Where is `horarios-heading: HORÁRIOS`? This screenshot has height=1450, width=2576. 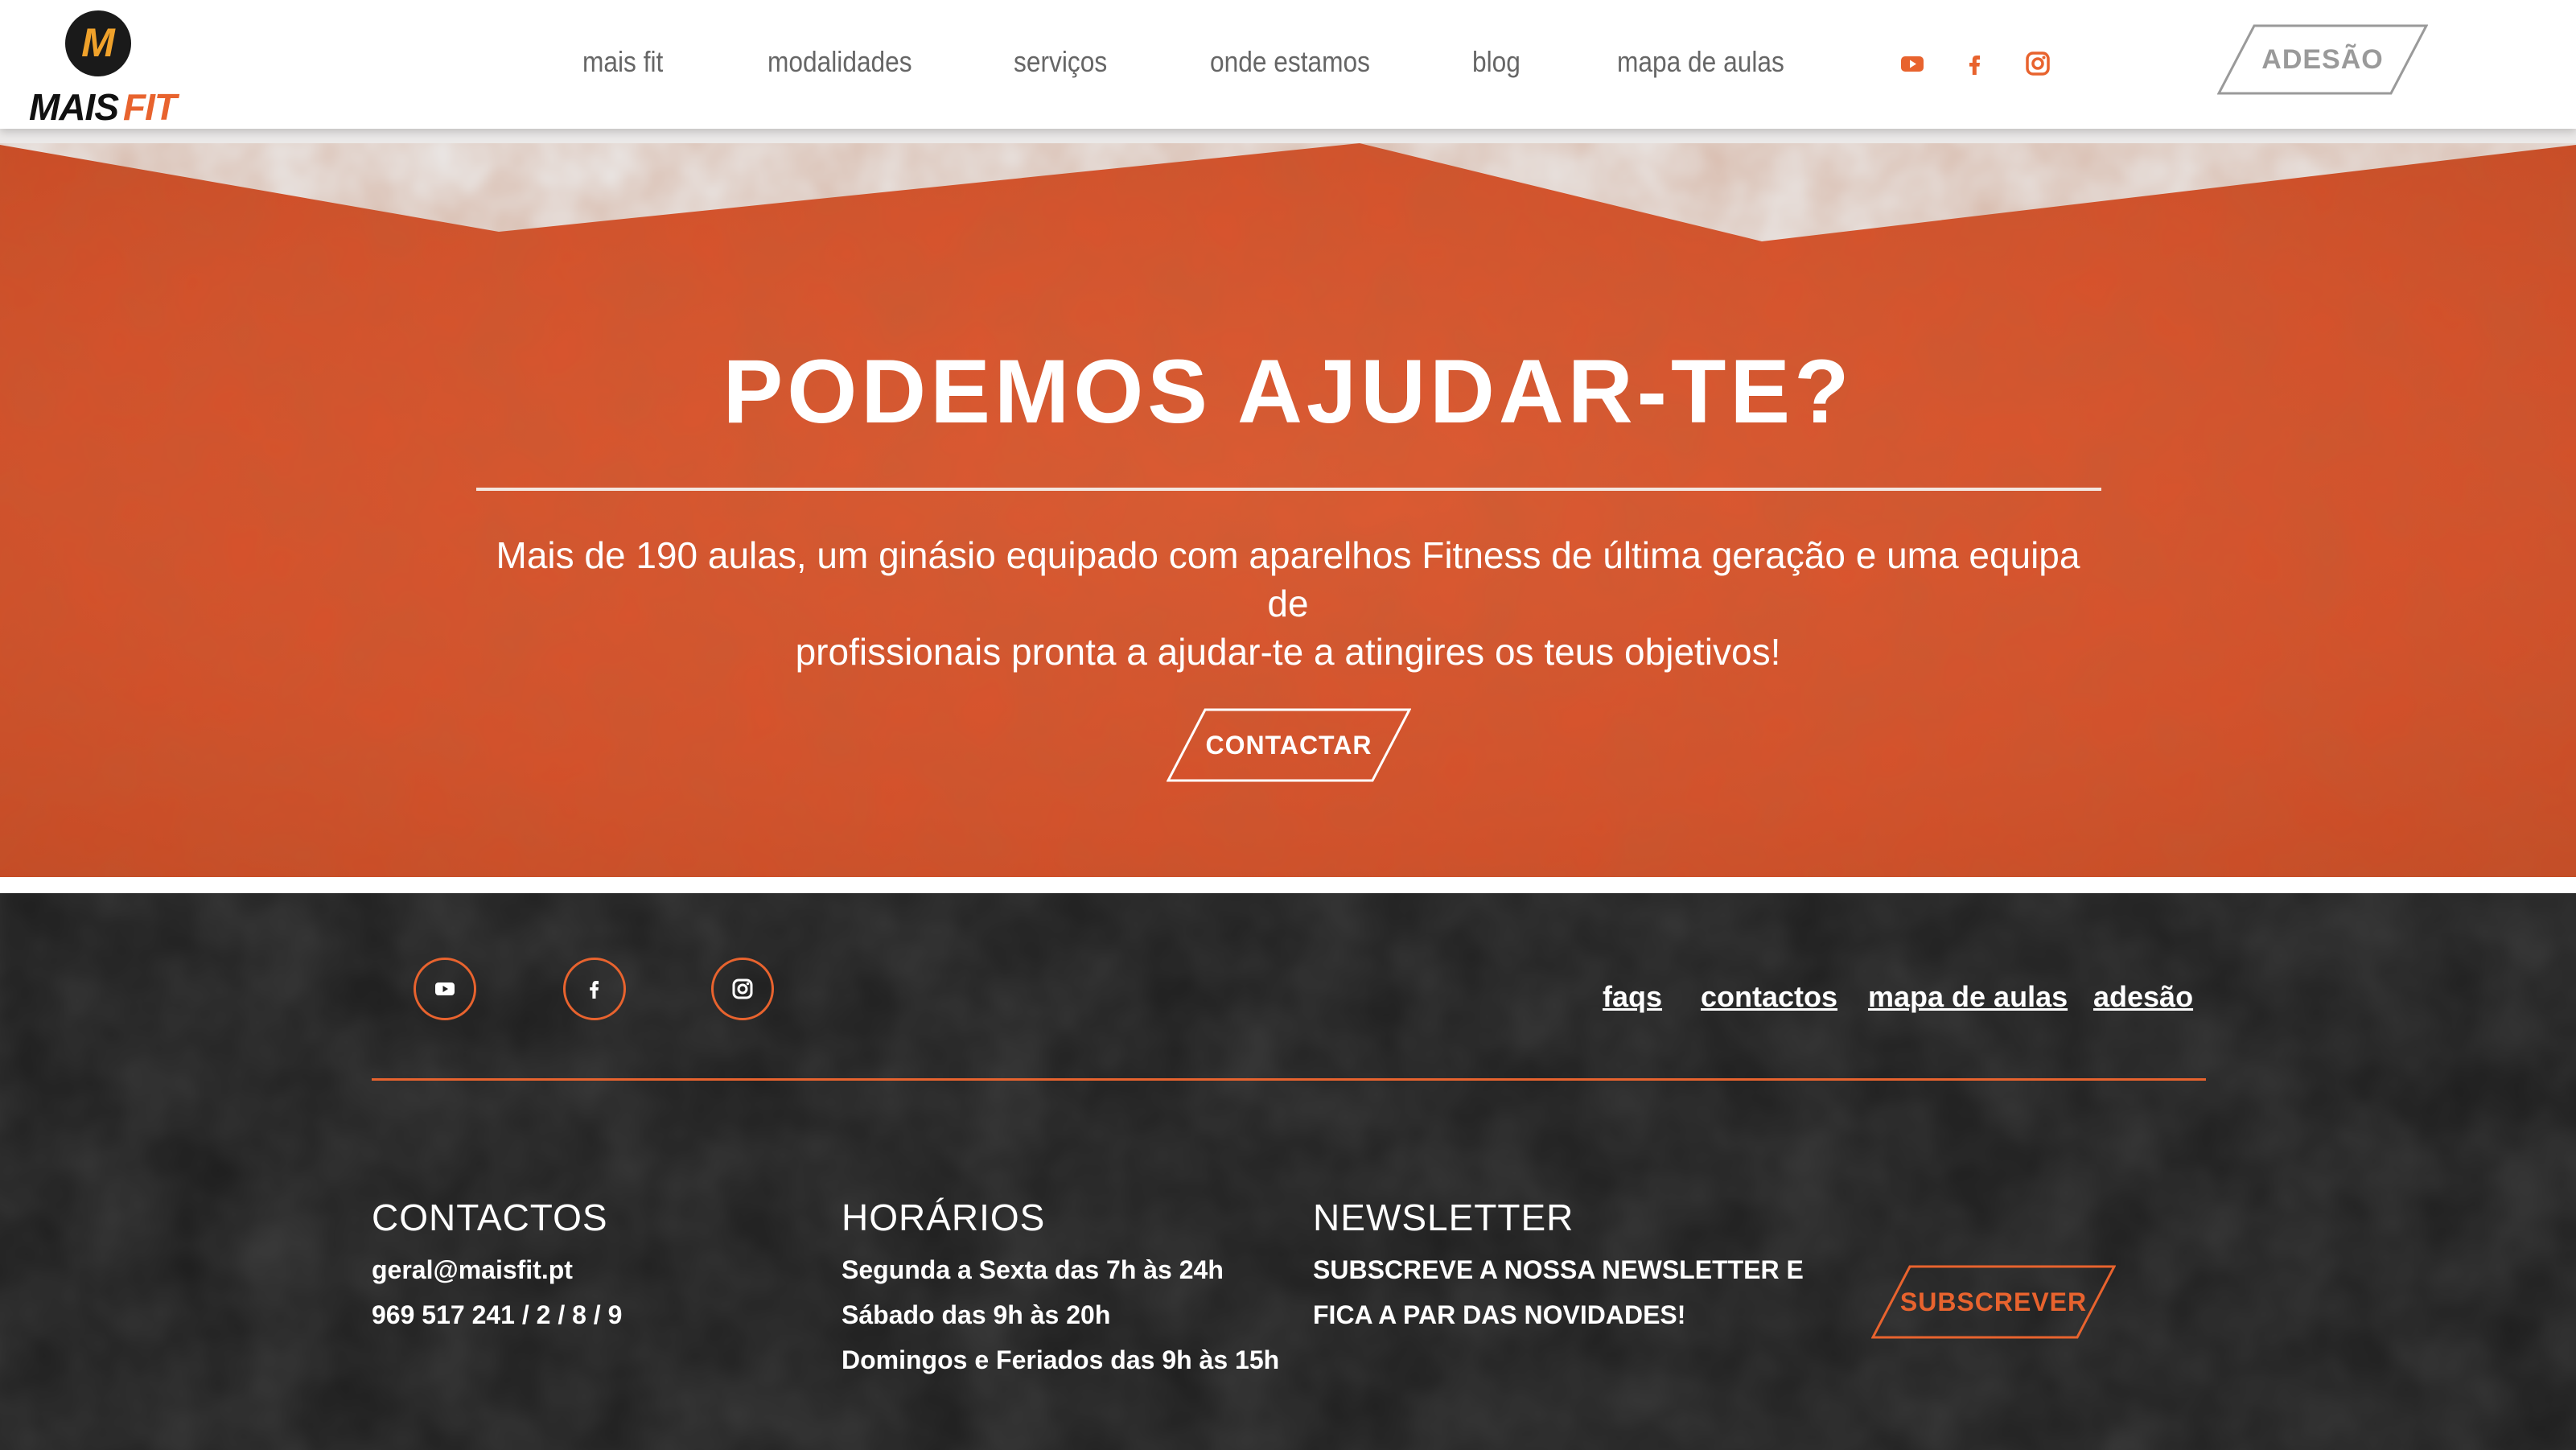
horarios-heading: HORÁRIOS is located at coordinates (944, 1217).